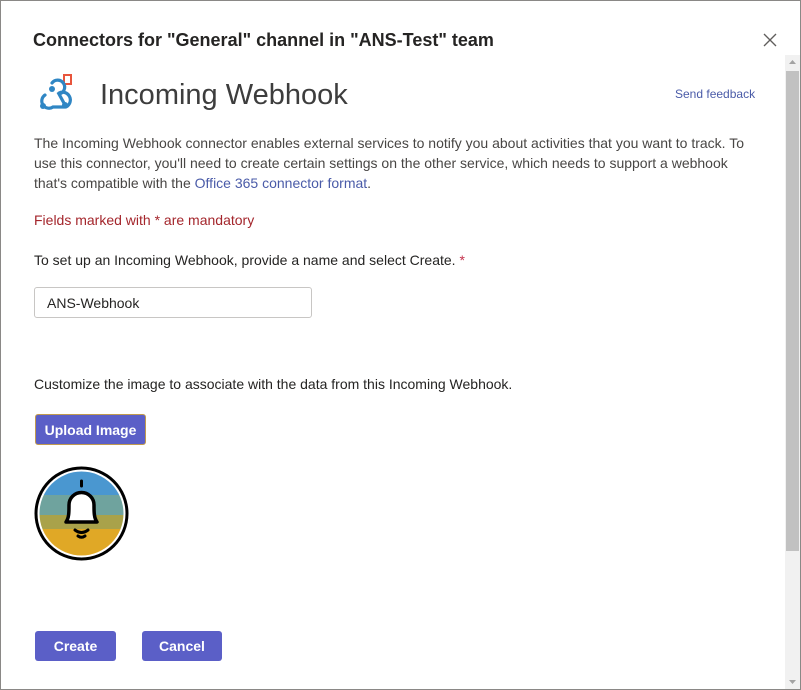 The height and width of the screenshot is (690, 801). I want to click on cancel-button: Cancel, so click(182, 646).